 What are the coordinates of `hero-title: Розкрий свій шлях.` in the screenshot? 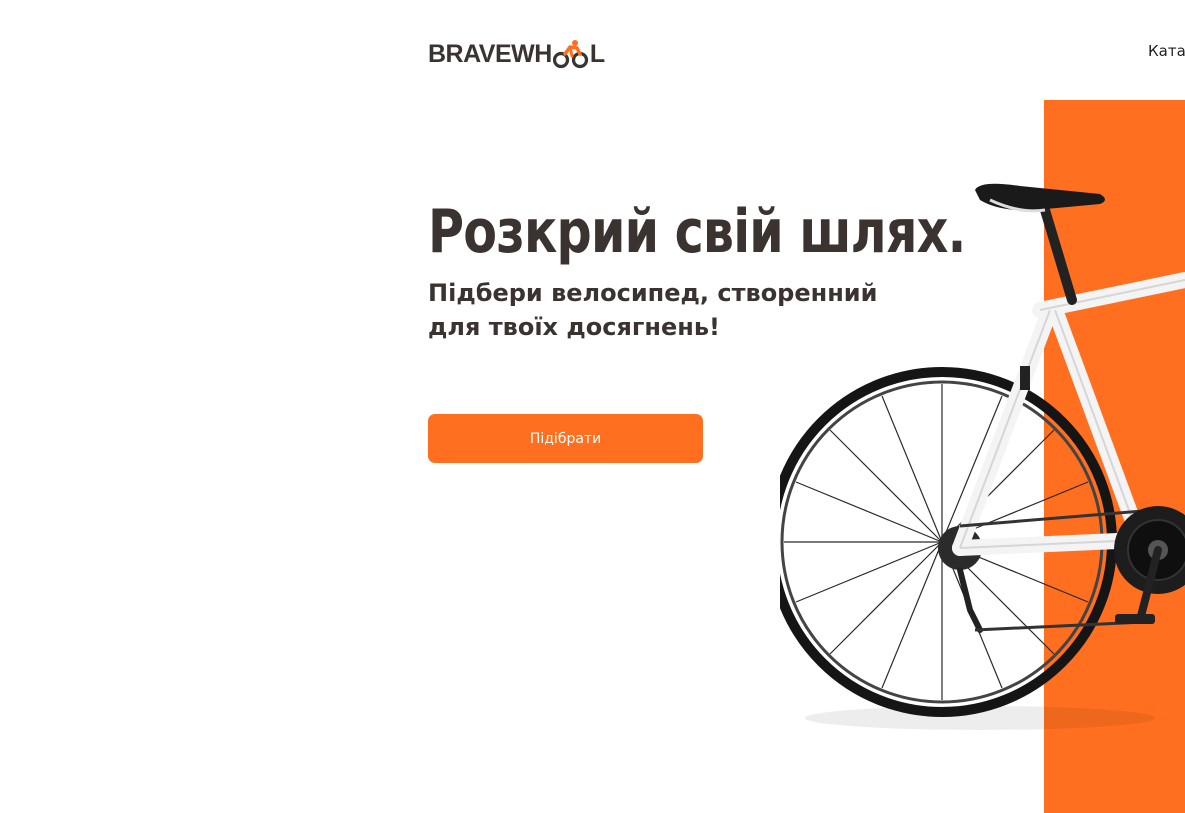 It's located at (697, 232).